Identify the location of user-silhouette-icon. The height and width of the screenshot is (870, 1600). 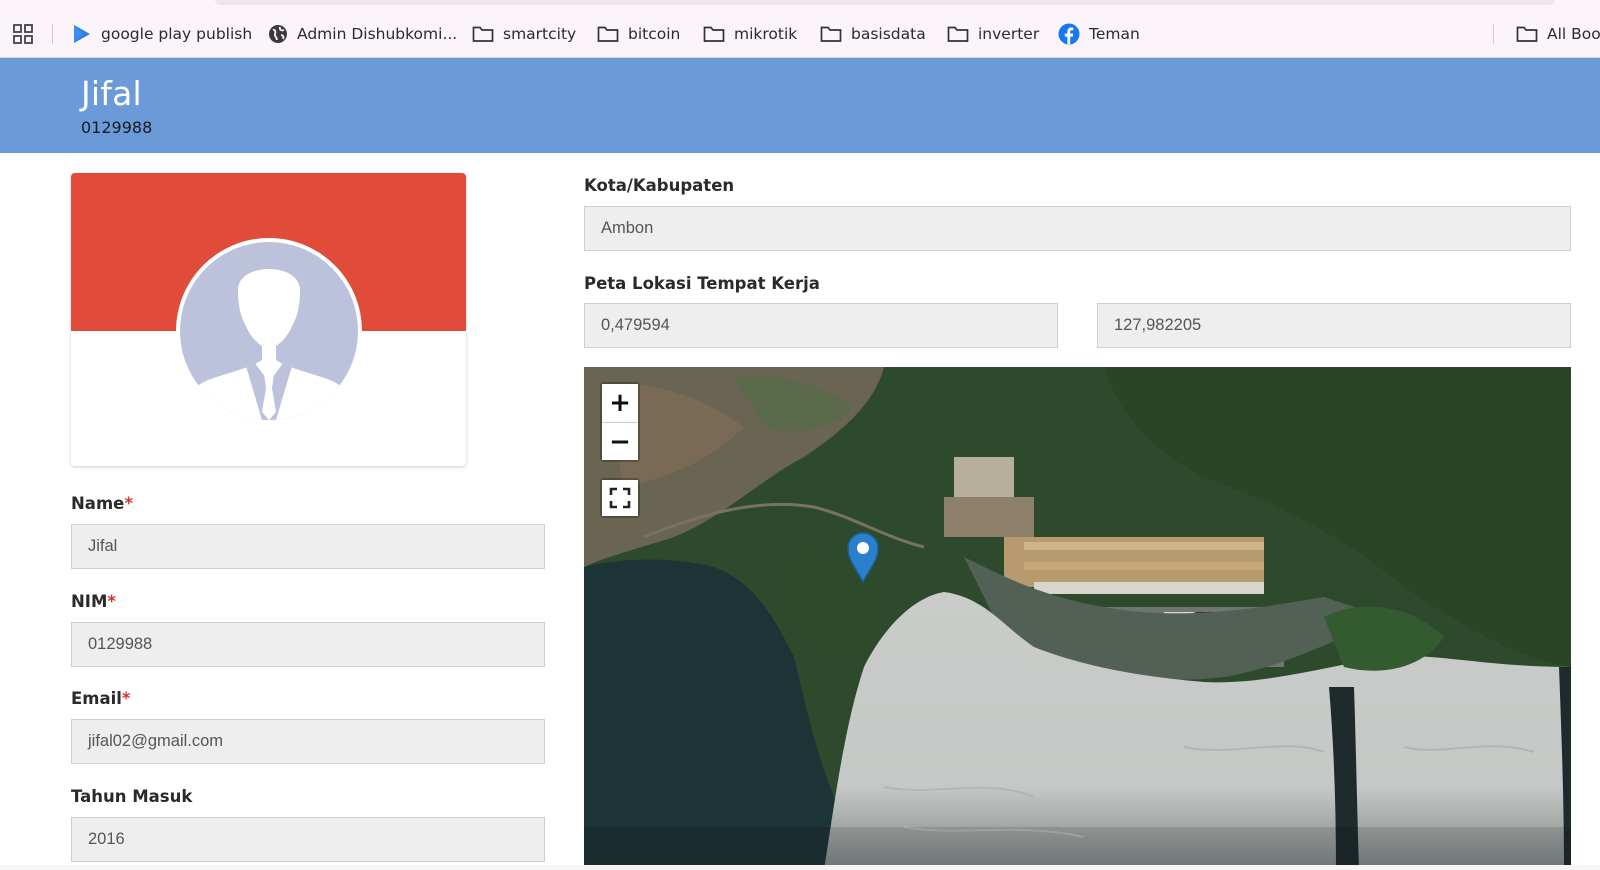
(269, 331).